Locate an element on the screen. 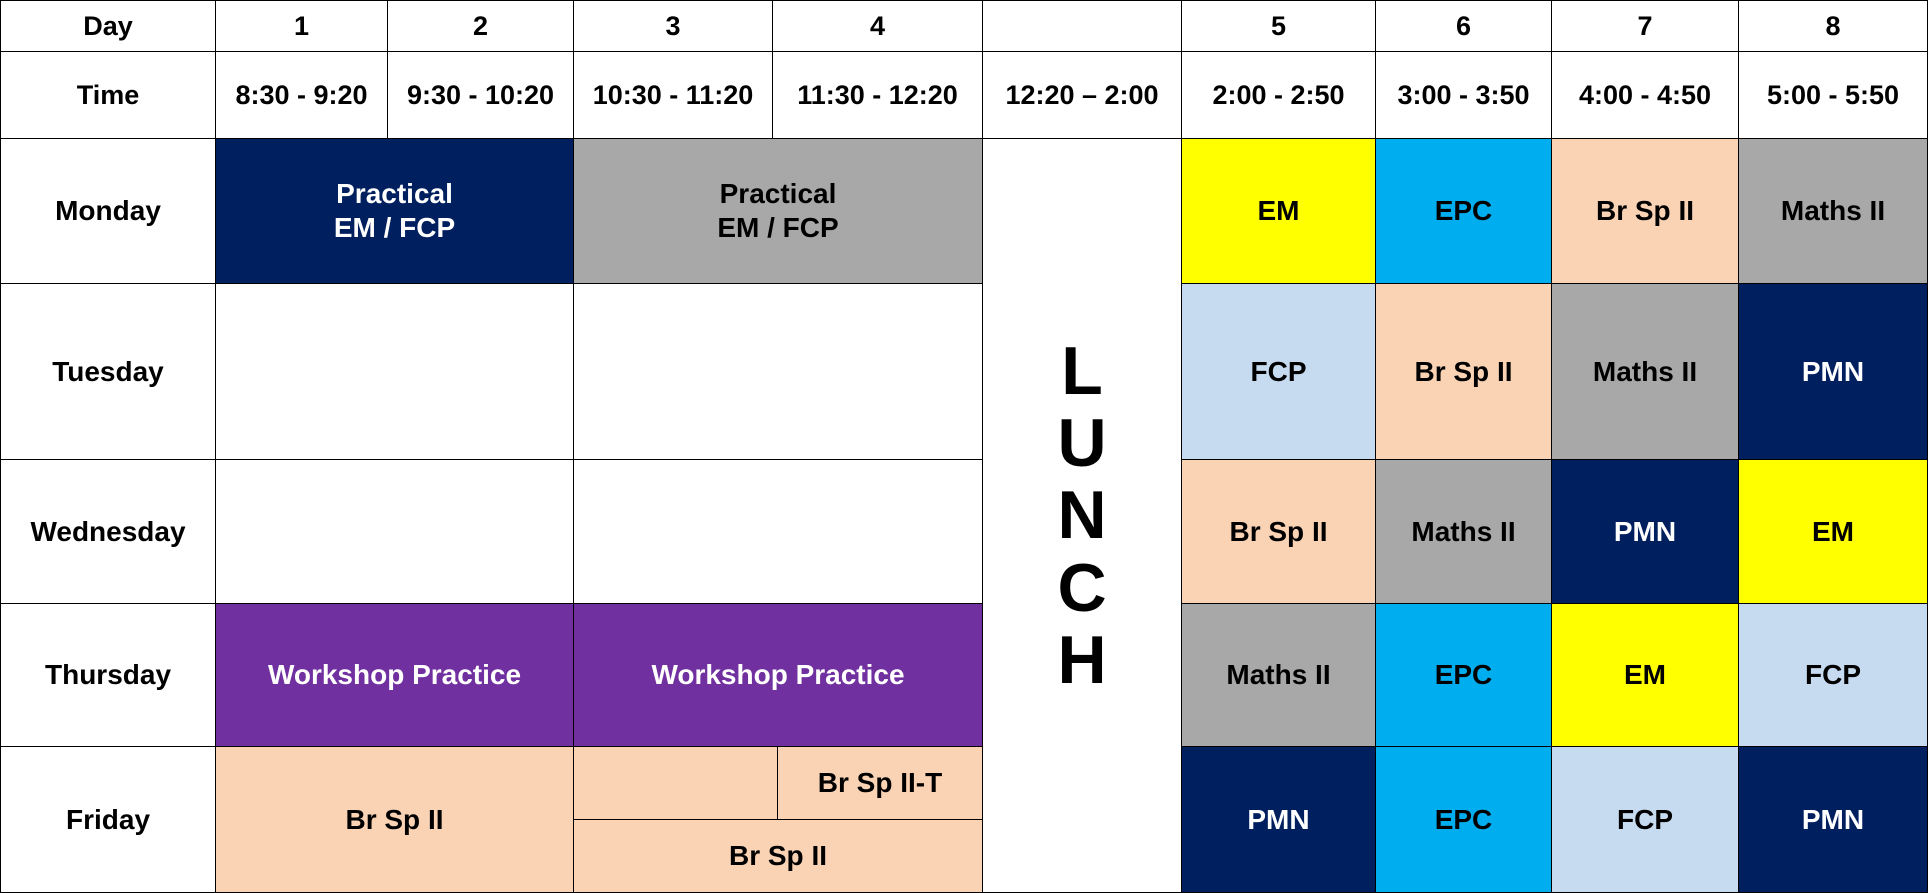  monday-p6: EPC is located at coordinates (1463, 211).